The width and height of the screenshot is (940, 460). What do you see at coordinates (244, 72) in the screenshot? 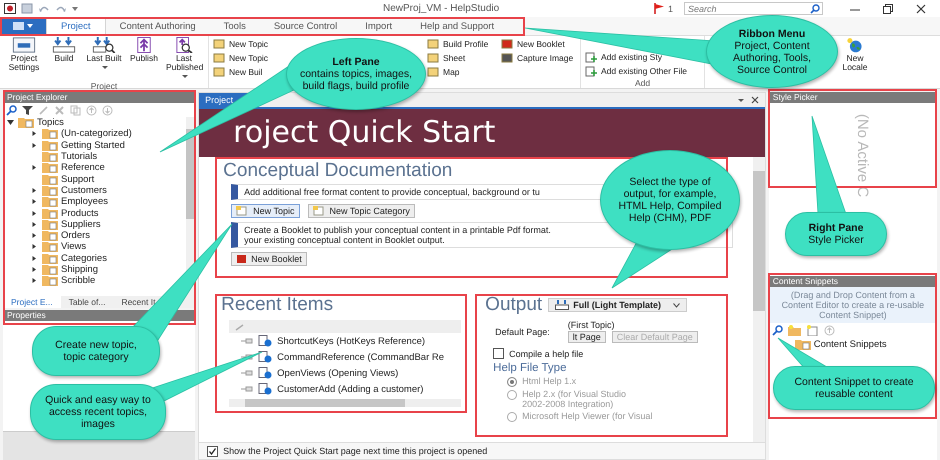
I see `ribbon-button: New Buil` at bounding box center [244, 72].